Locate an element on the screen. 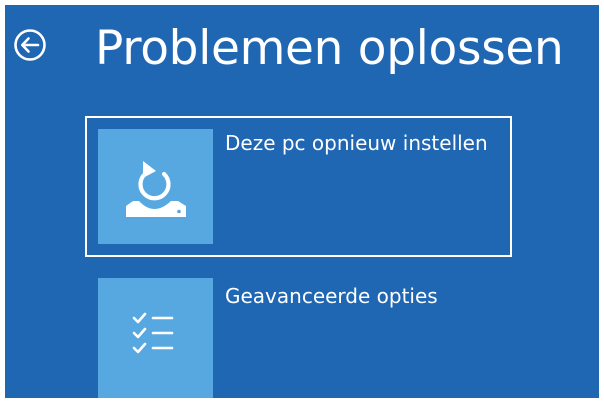 The height and width of the screenshot is (403, 604). back-arrow-circle-icon is located at coordinates (30, 45).